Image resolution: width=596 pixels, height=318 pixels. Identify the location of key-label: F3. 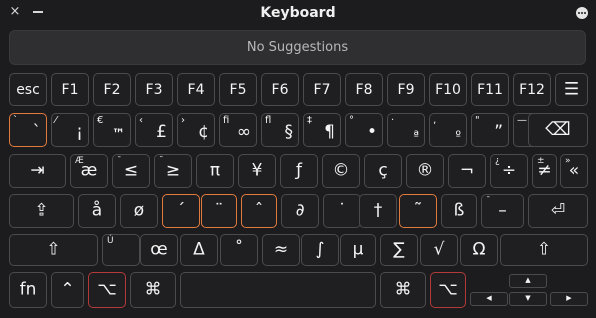
(154, 89).